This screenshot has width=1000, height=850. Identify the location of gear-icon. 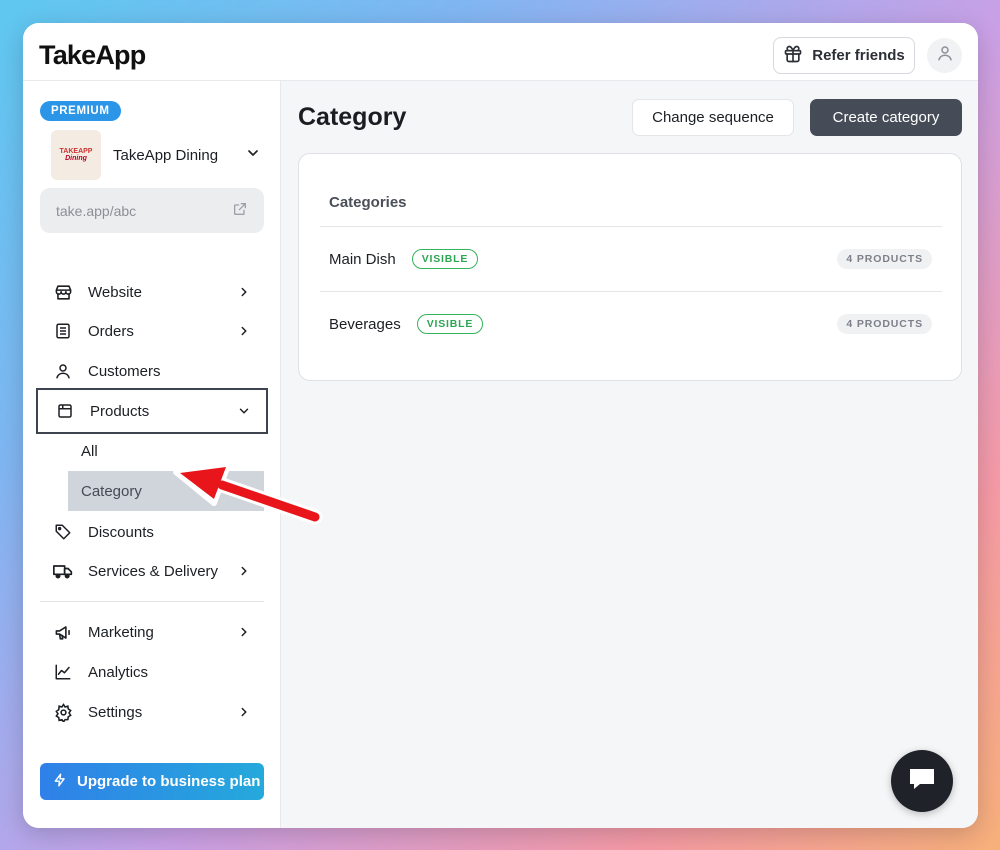
(63, 712).